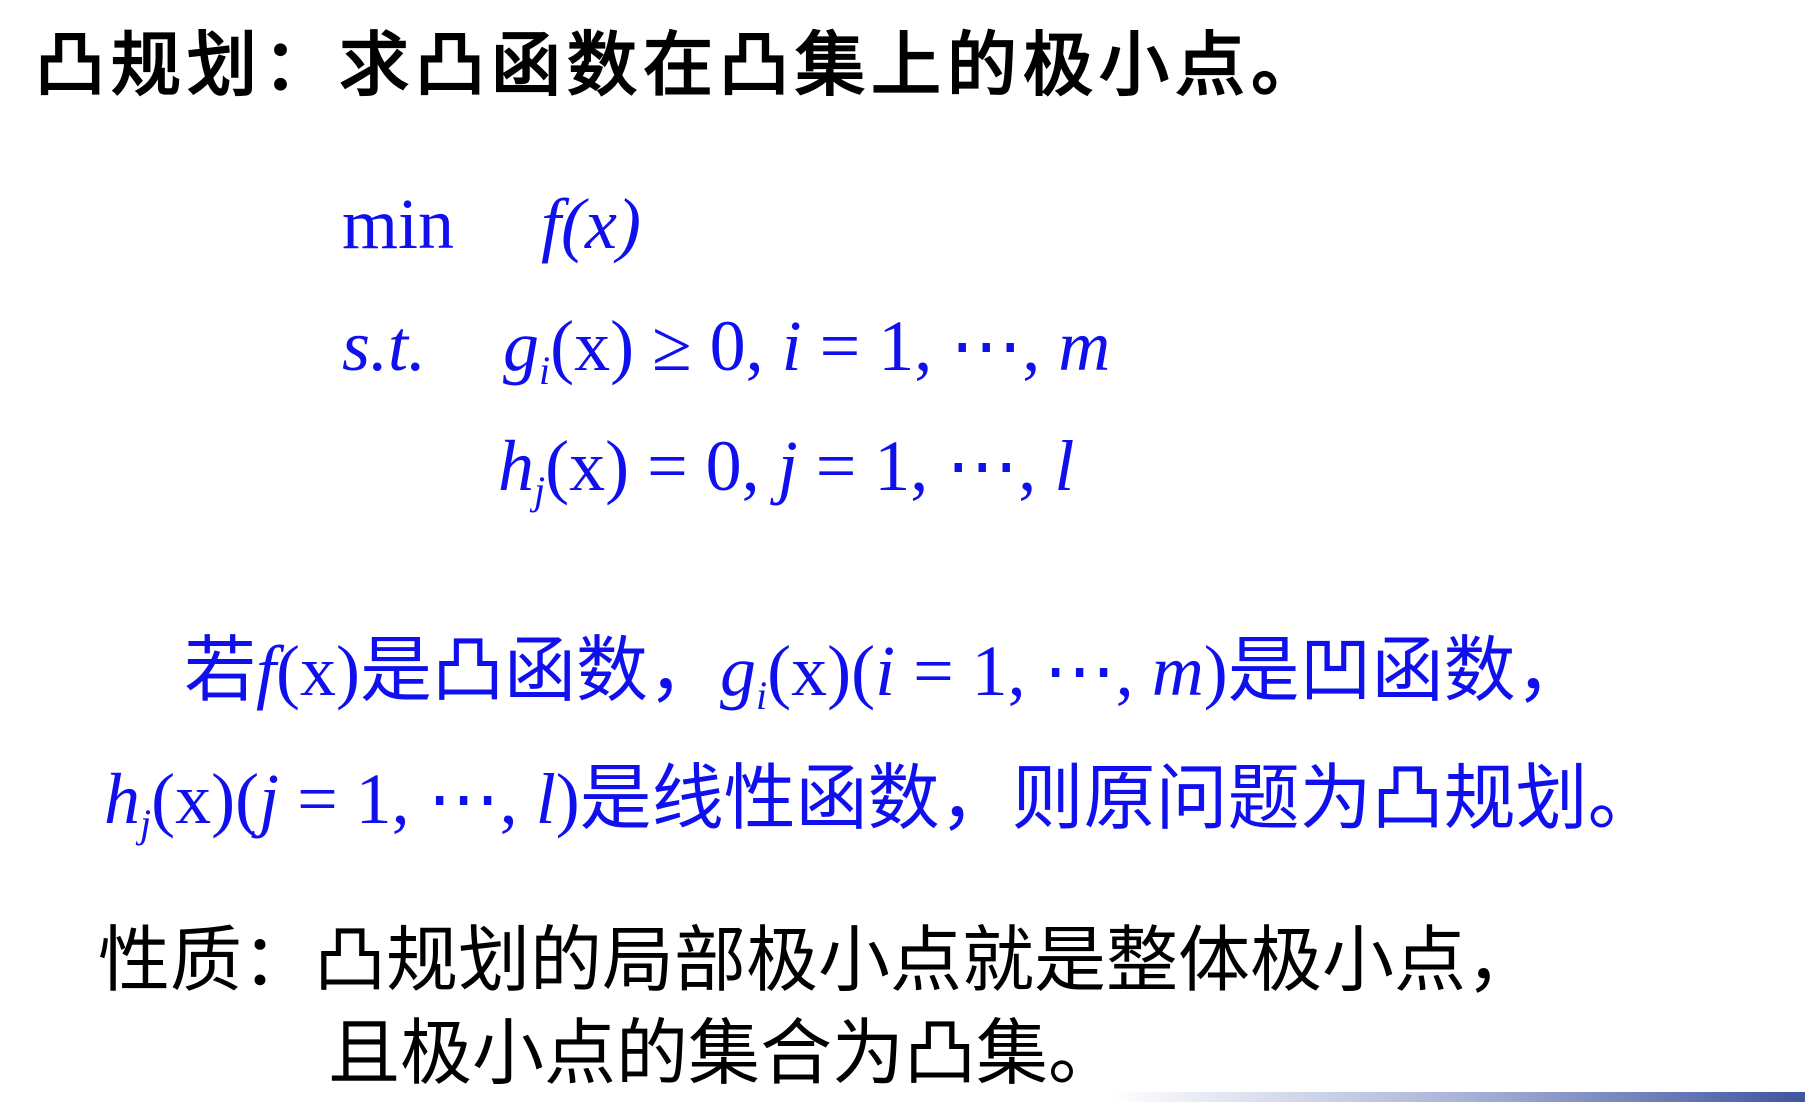 This screenshot has height=1102, width=1805. I want to click on i-symbol: i, so click(885, 671).